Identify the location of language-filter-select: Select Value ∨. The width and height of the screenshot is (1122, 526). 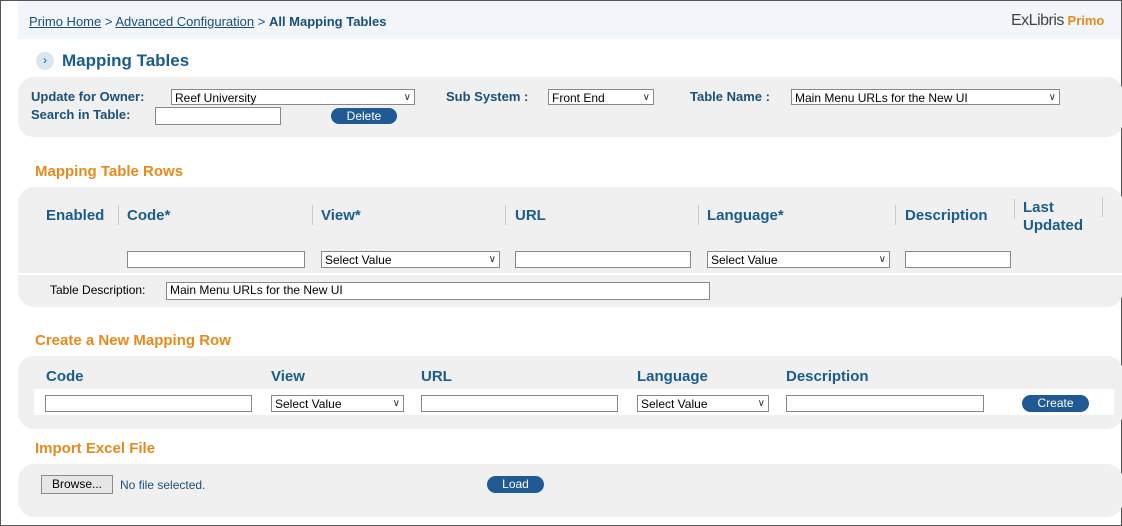
(798, 259).